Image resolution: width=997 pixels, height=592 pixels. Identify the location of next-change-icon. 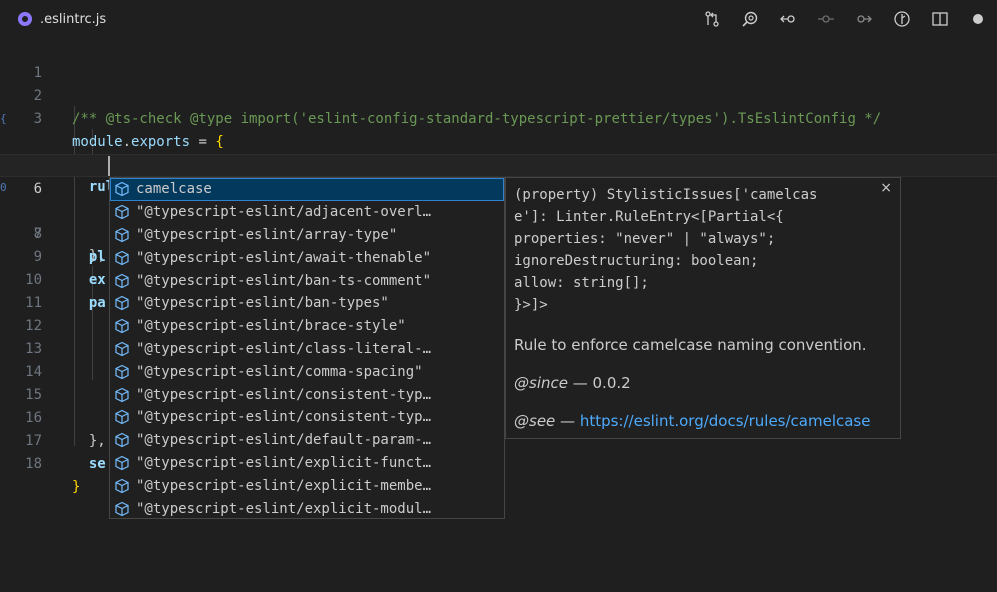
(864, 19).